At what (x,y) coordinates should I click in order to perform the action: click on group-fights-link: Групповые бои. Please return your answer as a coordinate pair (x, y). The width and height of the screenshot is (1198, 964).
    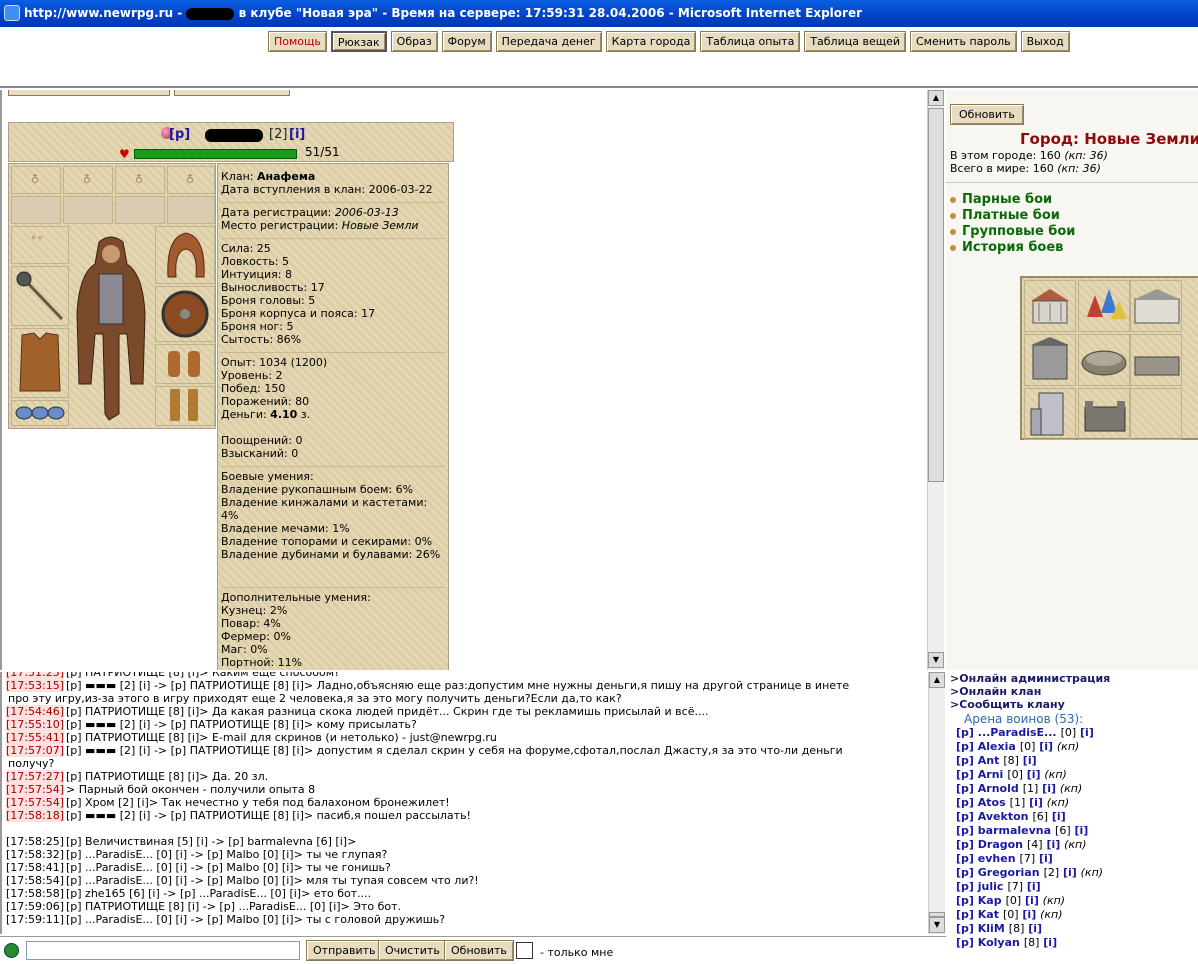
    Looking at the image, I should click on (1012, 232).